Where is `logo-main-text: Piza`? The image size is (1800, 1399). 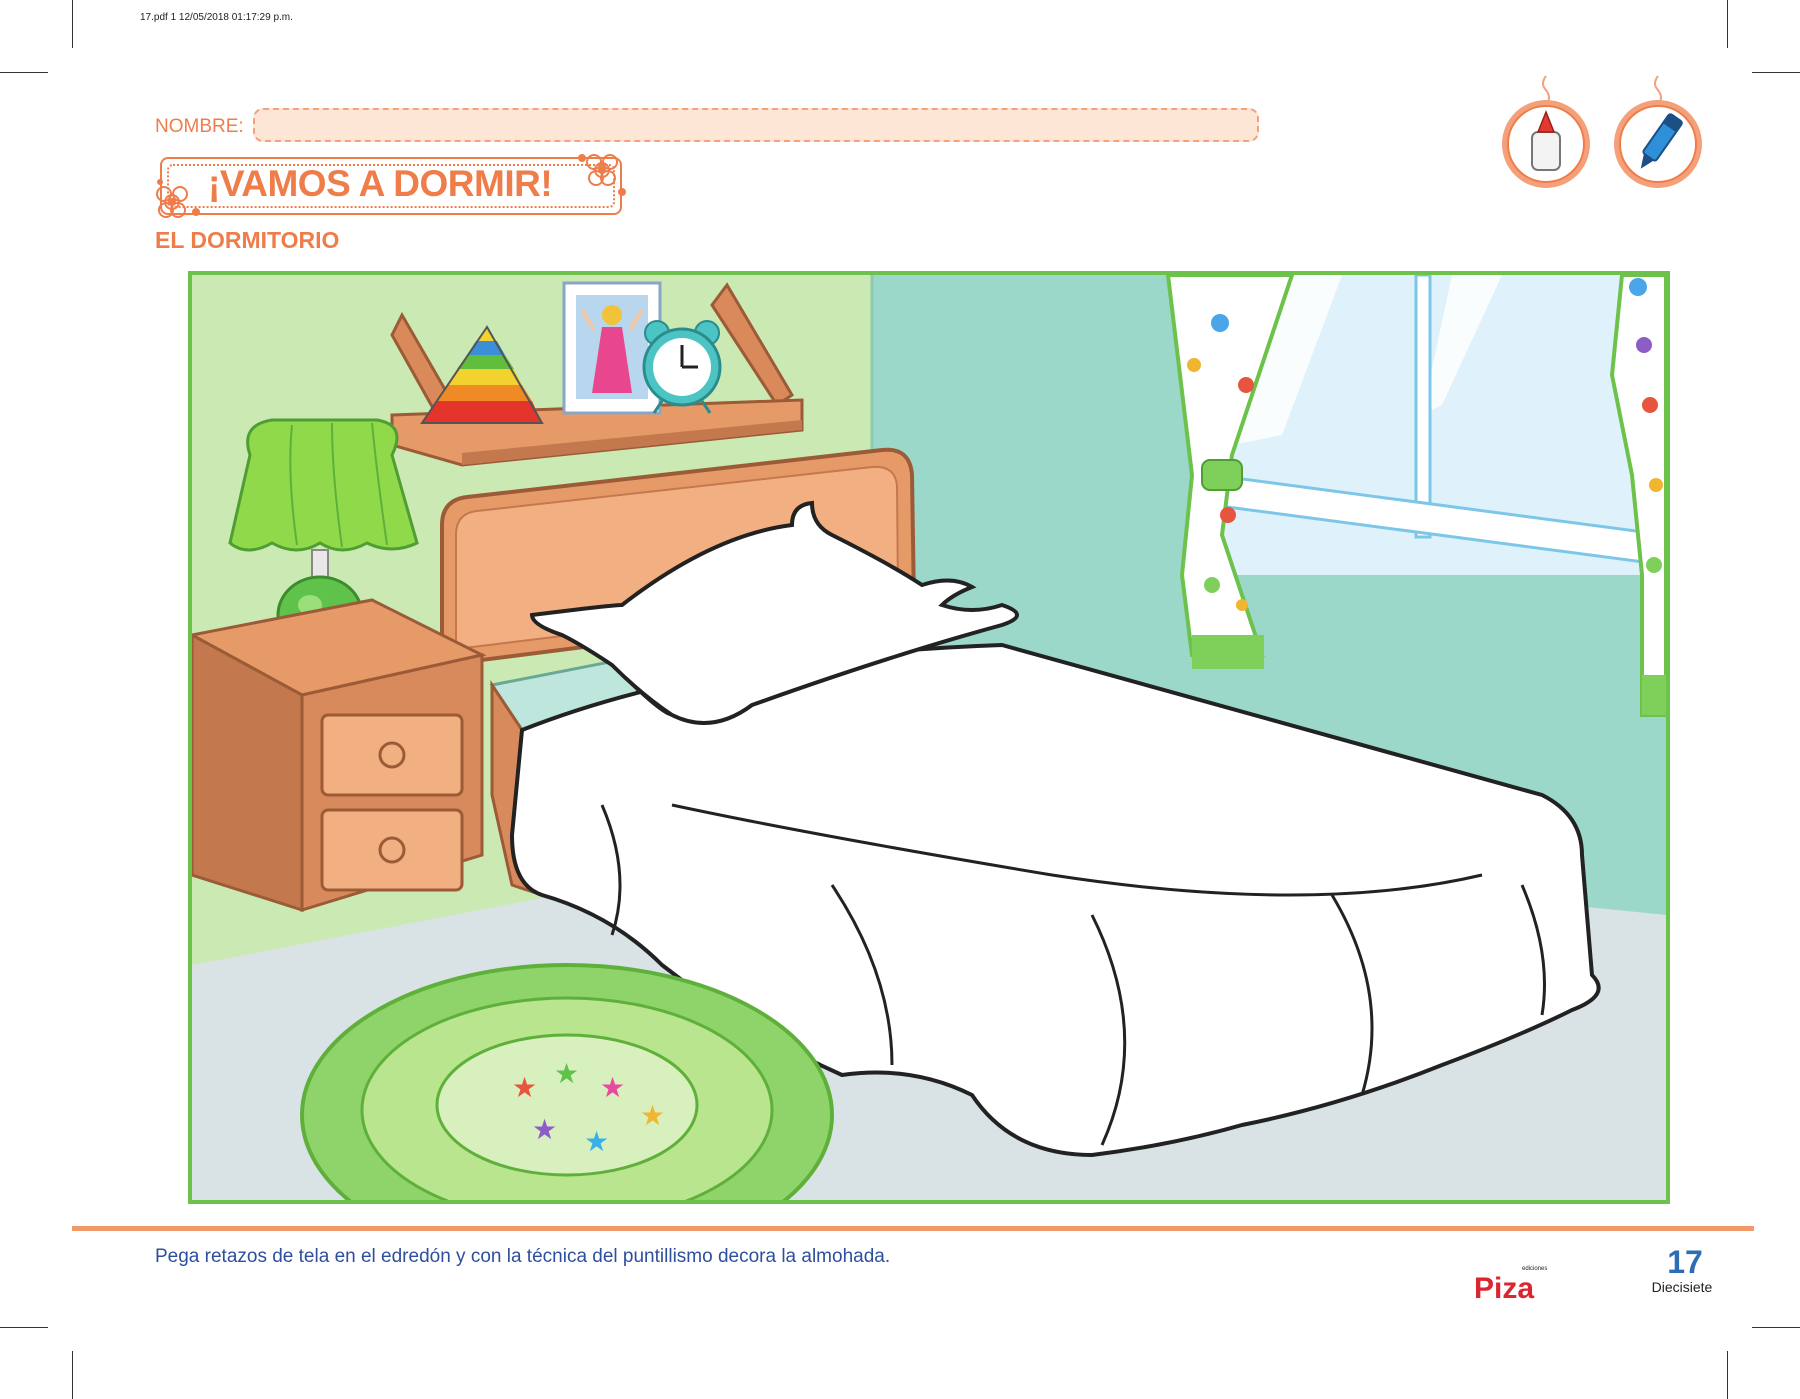
logo-main-text: Piza is located at coordinates (1504, 1287).